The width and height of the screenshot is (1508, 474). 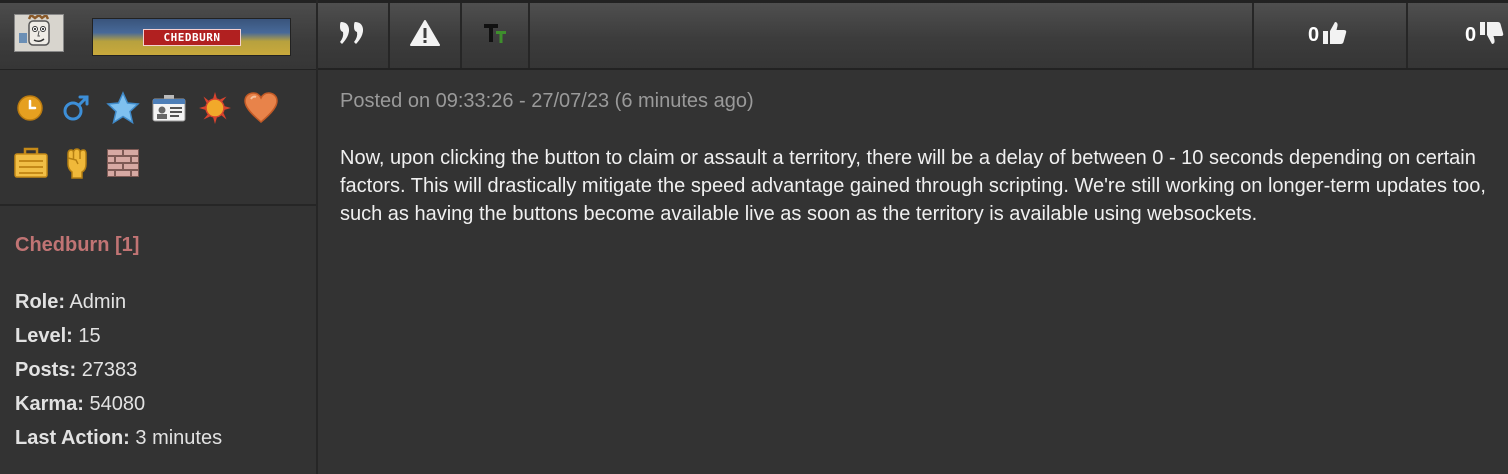 I want to click on sun-icon, so click(x=214, y=107).